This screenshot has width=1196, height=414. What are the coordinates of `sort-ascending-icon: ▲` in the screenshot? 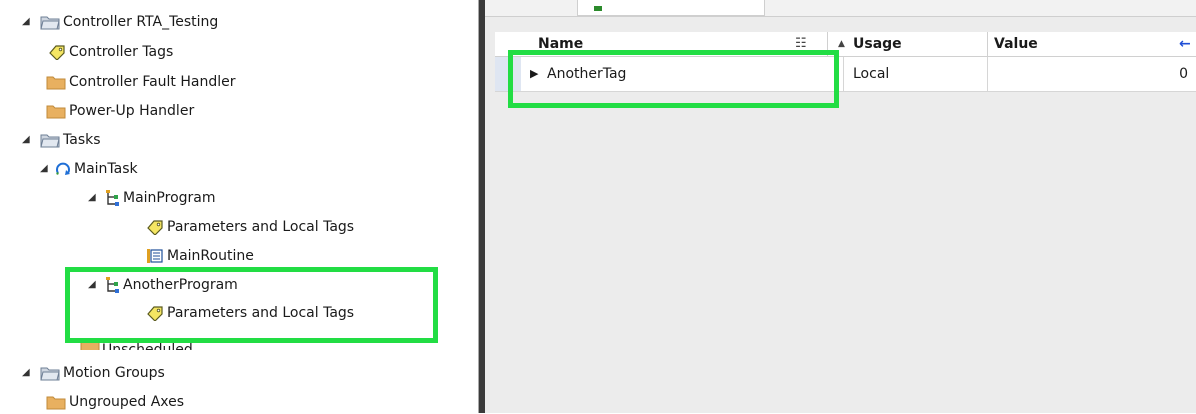 It's located at (841, 44).